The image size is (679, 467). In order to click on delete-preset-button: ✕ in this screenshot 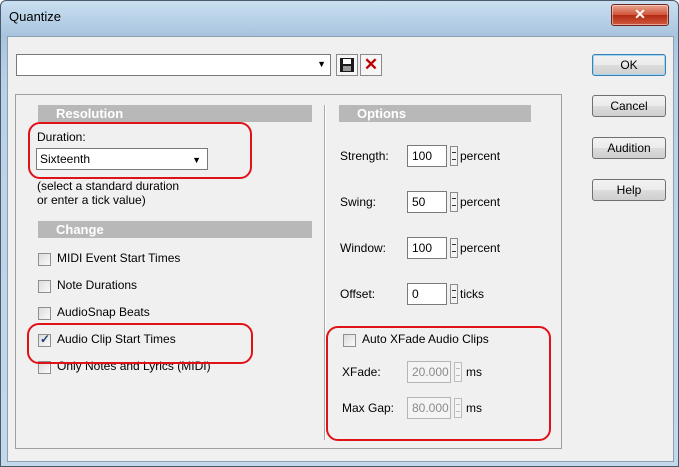, I will do `click(371, 65)`.